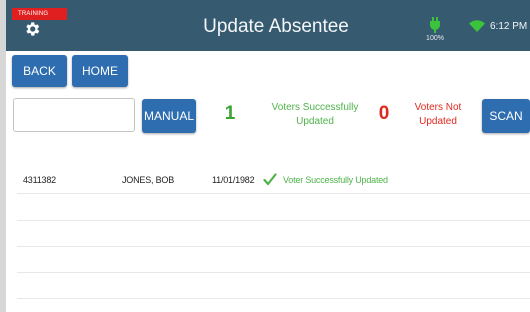 The image size is (530, 312). I want to click on voter-dob-cell: 11/01/1982, so click(233, 180).